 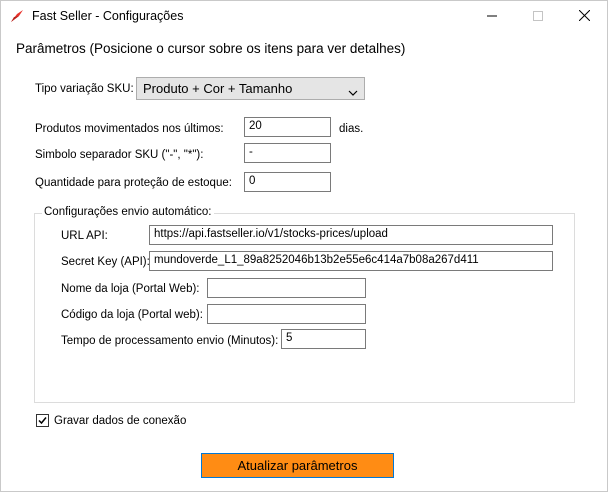 What do you see at coordinates (119, 155) in the screenshot?
I see `sku-separator-label: Simbolo separador SKU ("-", "*"):` at bounding box center [119, 155].